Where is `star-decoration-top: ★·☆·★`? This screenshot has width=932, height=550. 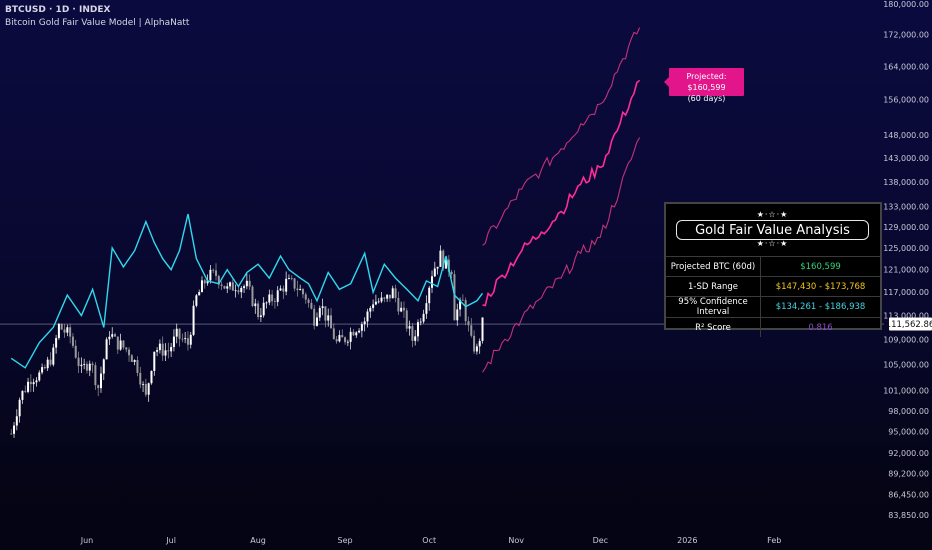
star-decoration-top: ★·☆·★ is located at coordinates (772, 214).